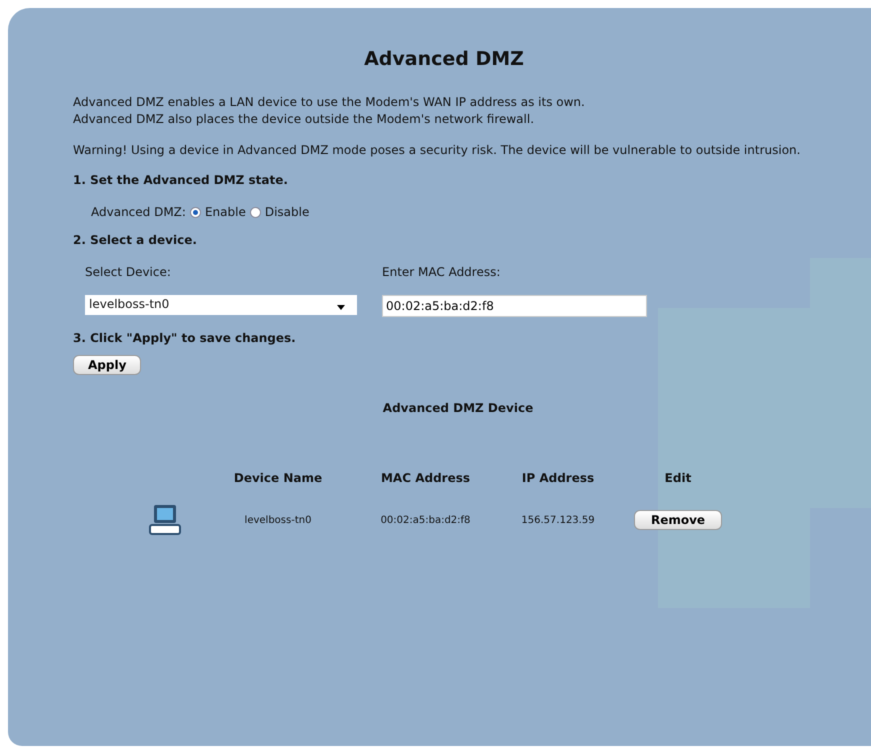 The height and width of the screenshot is (753, 871). I want to click on column-header: MAC Address, so click(426, 478).